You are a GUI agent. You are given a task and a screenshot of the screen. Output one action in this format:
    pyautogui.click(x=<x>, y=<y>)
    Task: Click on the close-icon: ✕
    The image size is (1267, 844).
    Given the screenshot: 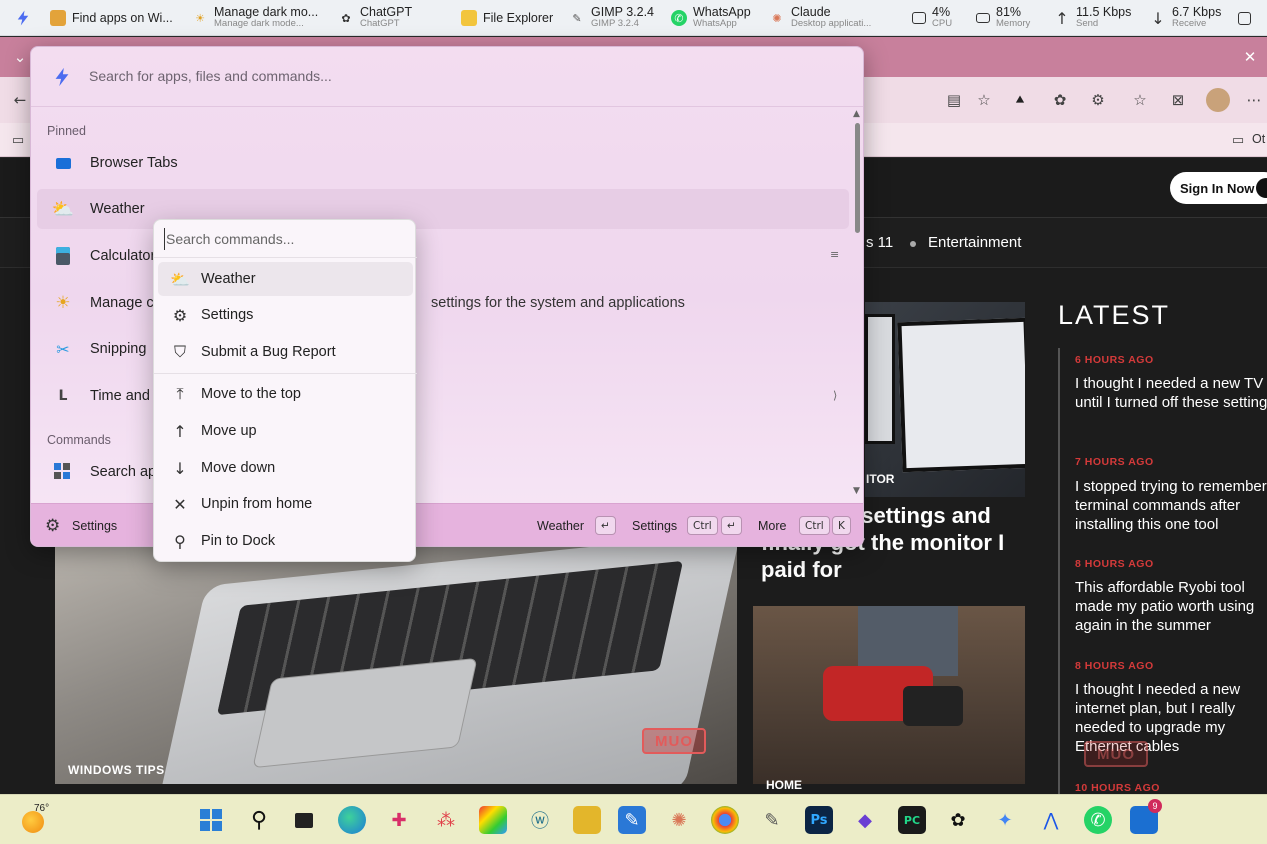 What is the action you would take?
    pyautogui.click(x=1250, y=57)
    